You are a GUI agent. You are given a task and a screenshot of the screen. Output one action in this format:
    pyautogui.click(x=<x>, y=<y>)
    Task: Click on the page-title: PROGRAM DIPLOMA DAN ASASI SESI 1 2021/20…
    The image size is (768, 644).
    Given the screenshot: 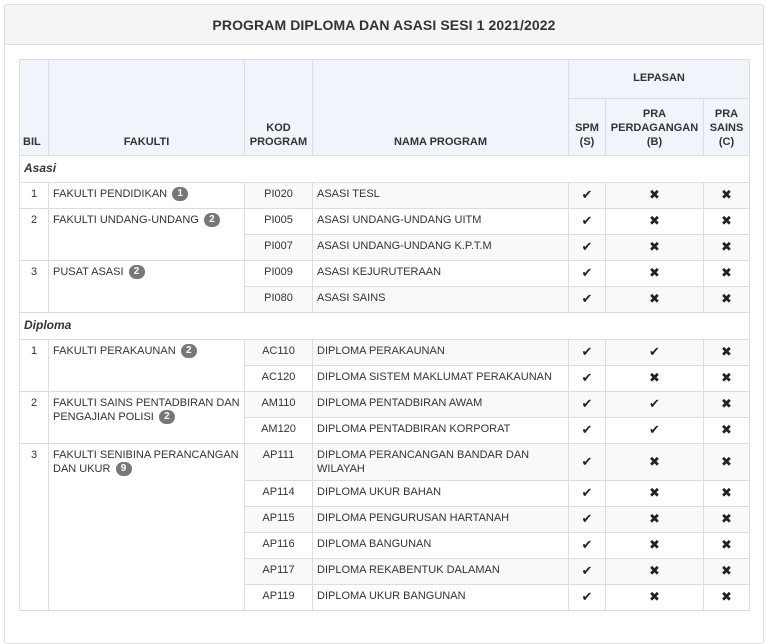 What is the action you would take?
    pyautogui.click(x=384, y=25)
    